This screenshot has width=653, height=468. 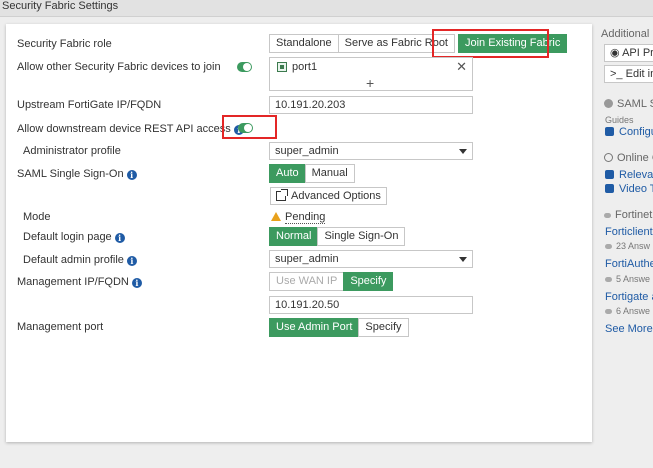 I want to click on external-link-icon, so click(x=282, y=195).